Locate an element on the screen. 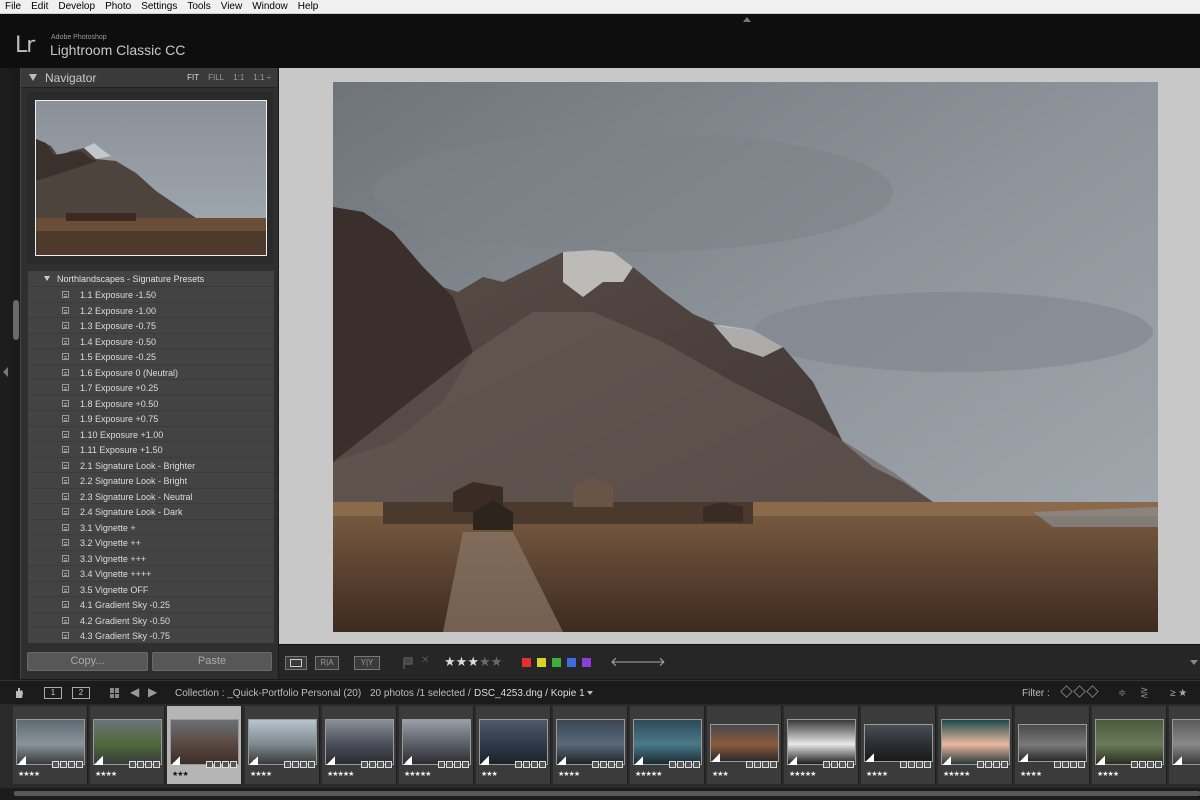 The image size is (1200, 800). preset-item: 1.11 Exposure +1.50 is located at coordinates (151, 450).